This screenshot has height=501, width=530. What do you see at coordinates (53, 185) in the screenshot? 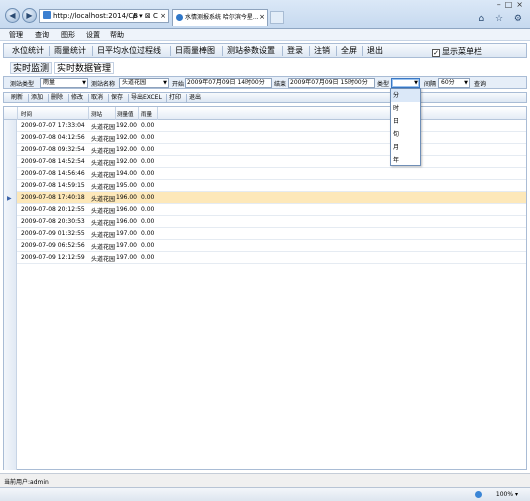
I see `cell-time: 2009-07-08 14:59:15` at bounding box center [53, 185].